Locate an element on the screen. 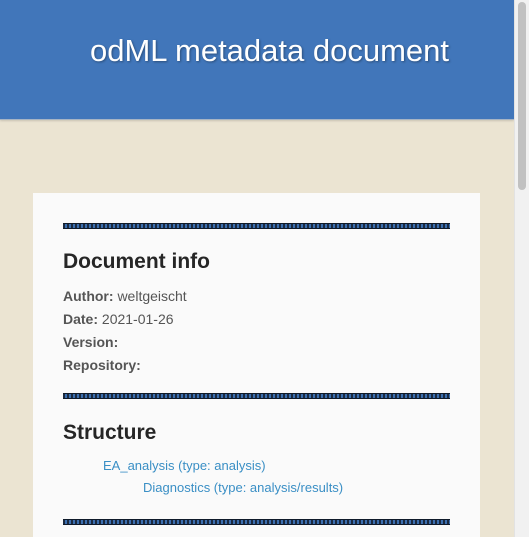 The image size is (529, 537). structure-heading: Structure is located at coordinates (110, 432).